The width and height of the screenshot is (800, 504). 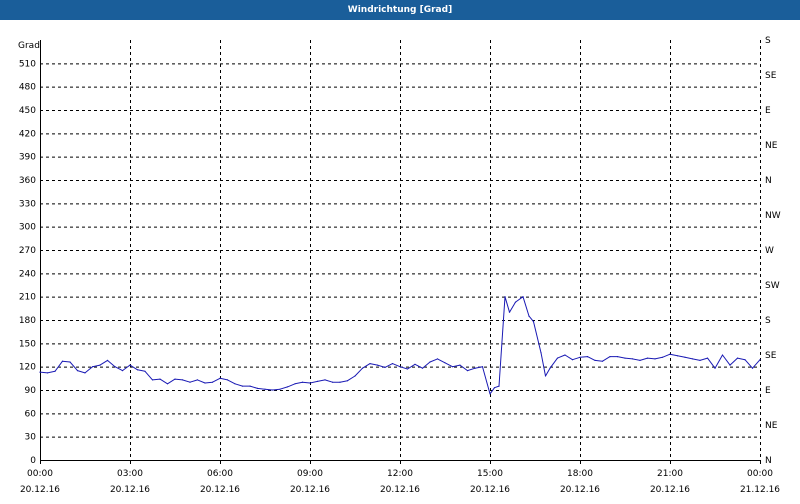 I want to click on y-tick-label: 300, so click(x=27, y=228).